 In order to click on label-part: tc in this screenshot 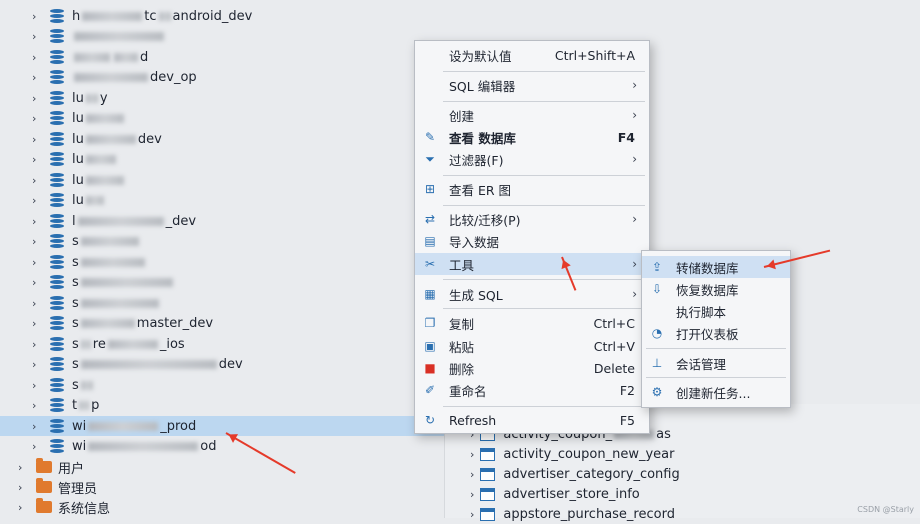, I will do `click(150, 16)`.